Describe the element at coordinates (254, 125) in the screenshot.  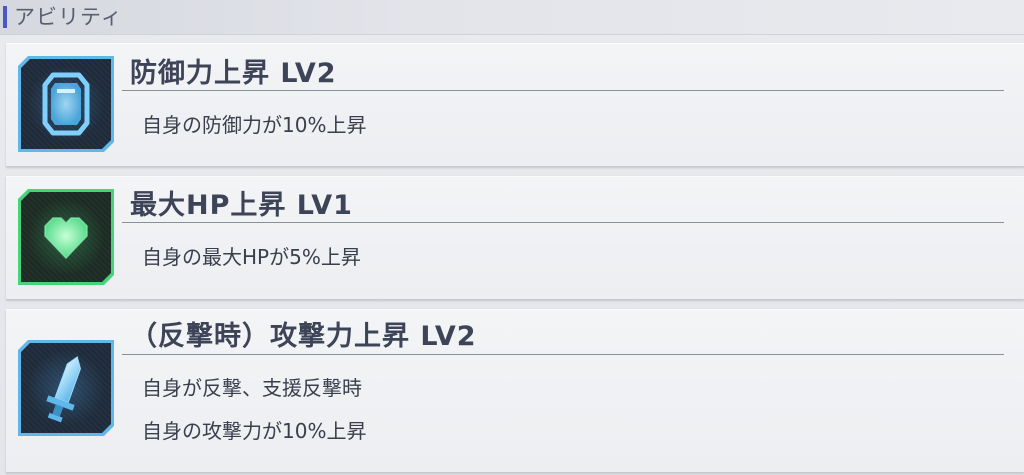
I see `ability-description: 自身の防御力が10%上昇` at that location.